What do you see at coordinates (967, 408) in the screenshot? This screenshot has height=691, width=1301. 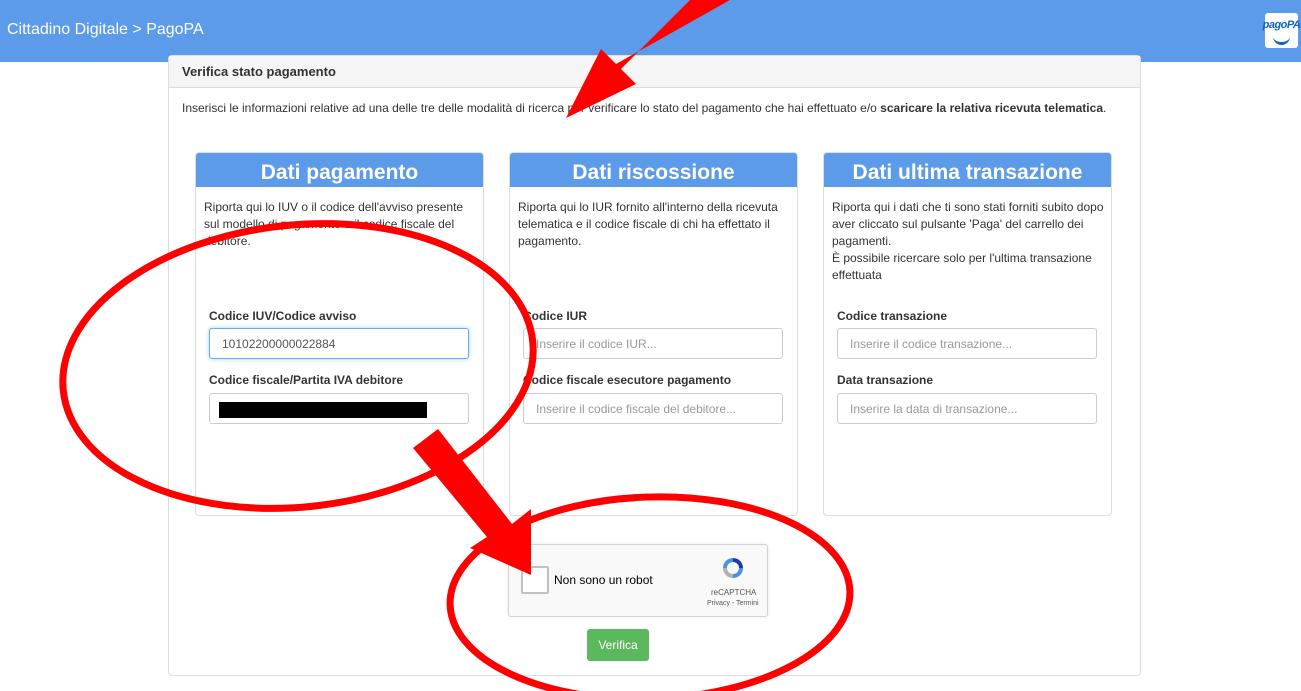 I see `transaction-date-input` at bounding box center [967, 408].